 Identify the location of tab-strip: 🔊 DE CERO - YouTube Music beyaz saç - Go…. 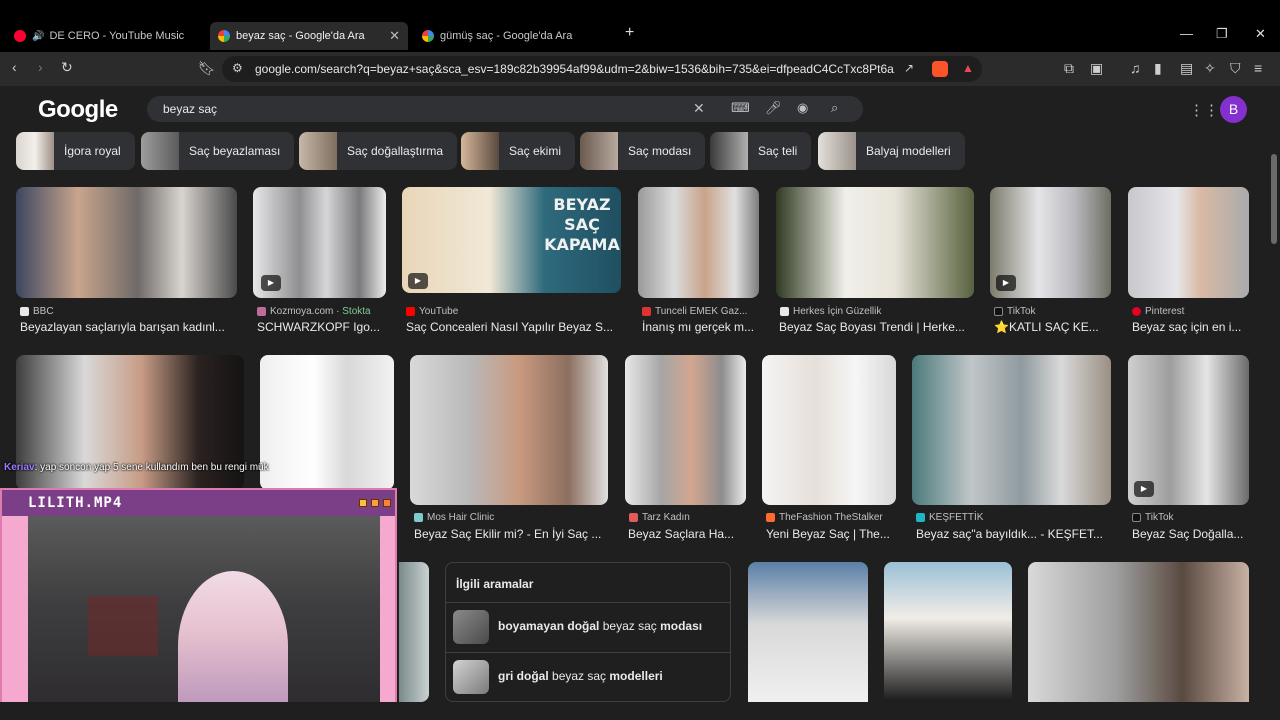
(640, 26).